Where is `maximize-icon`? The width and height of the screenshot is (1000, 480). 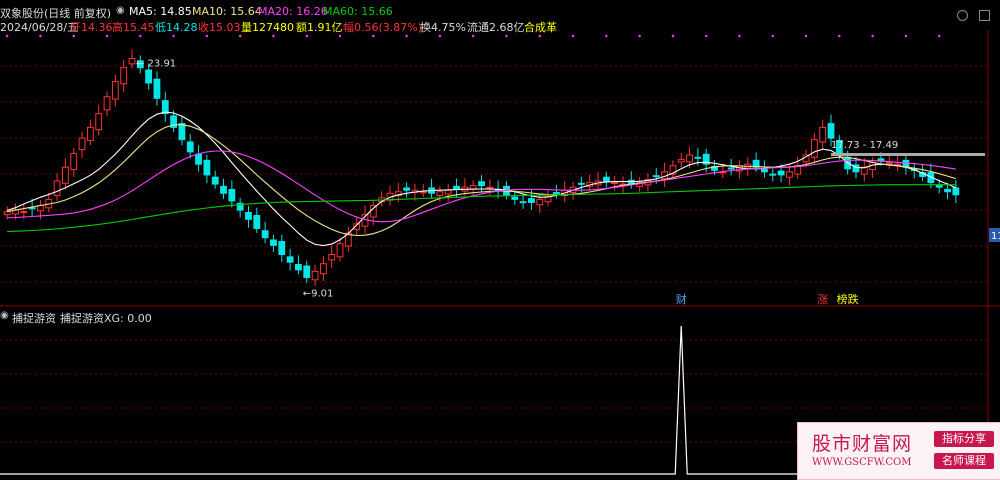 maximize-icon is located at coordinates (984, 15).